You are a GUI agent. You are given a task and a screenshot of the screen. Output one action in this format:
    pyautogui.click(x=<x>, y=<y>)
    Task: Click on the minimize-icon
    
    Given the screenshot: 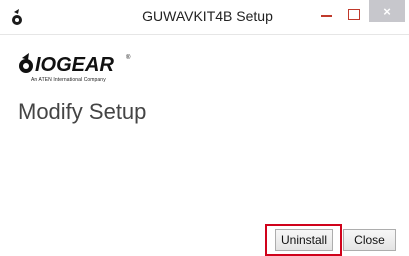 What is the action you would take?
    pyautogui.click(x=326, y=16)
    